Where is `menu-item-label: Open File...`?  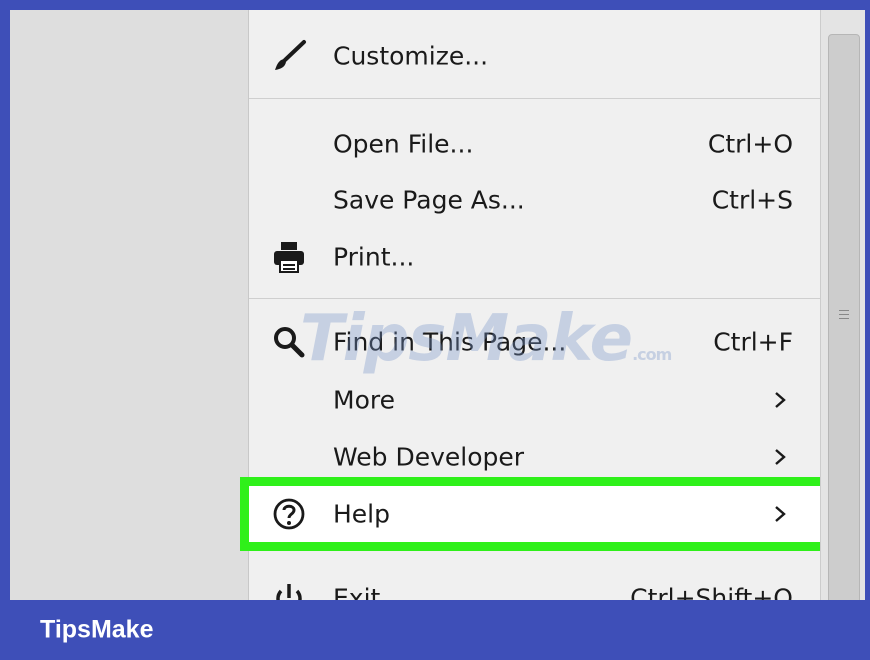 menu-item-label: Open File... is located at coordinates (403, 144).